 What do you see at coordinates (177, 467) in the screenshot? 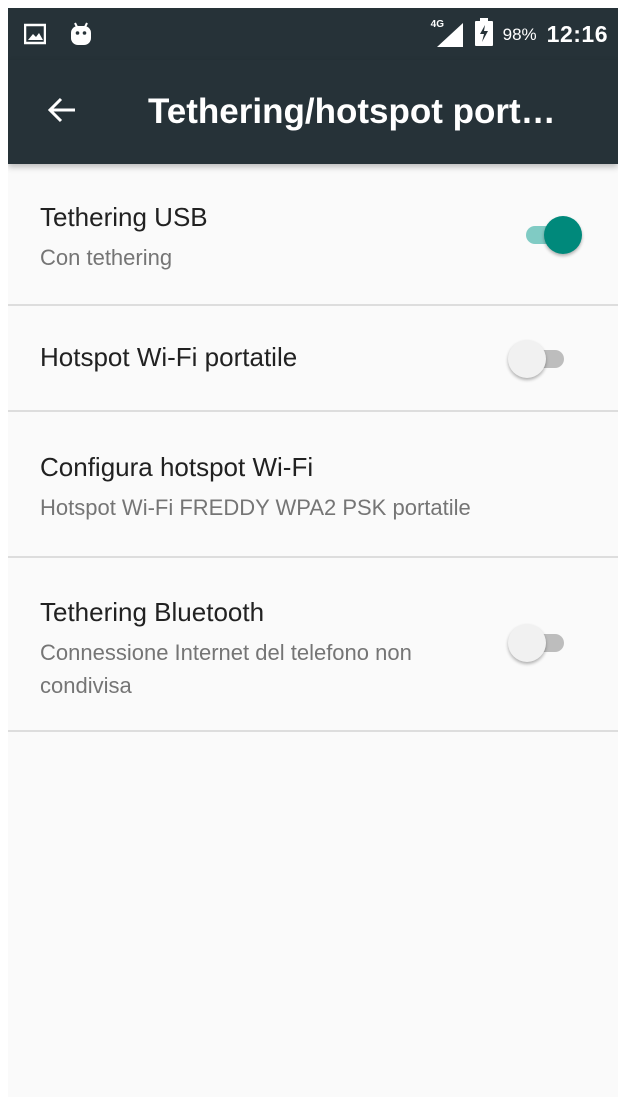
I see `setting-title: Configura hotspot Wi-Fi` at bounding box center [177, 467].